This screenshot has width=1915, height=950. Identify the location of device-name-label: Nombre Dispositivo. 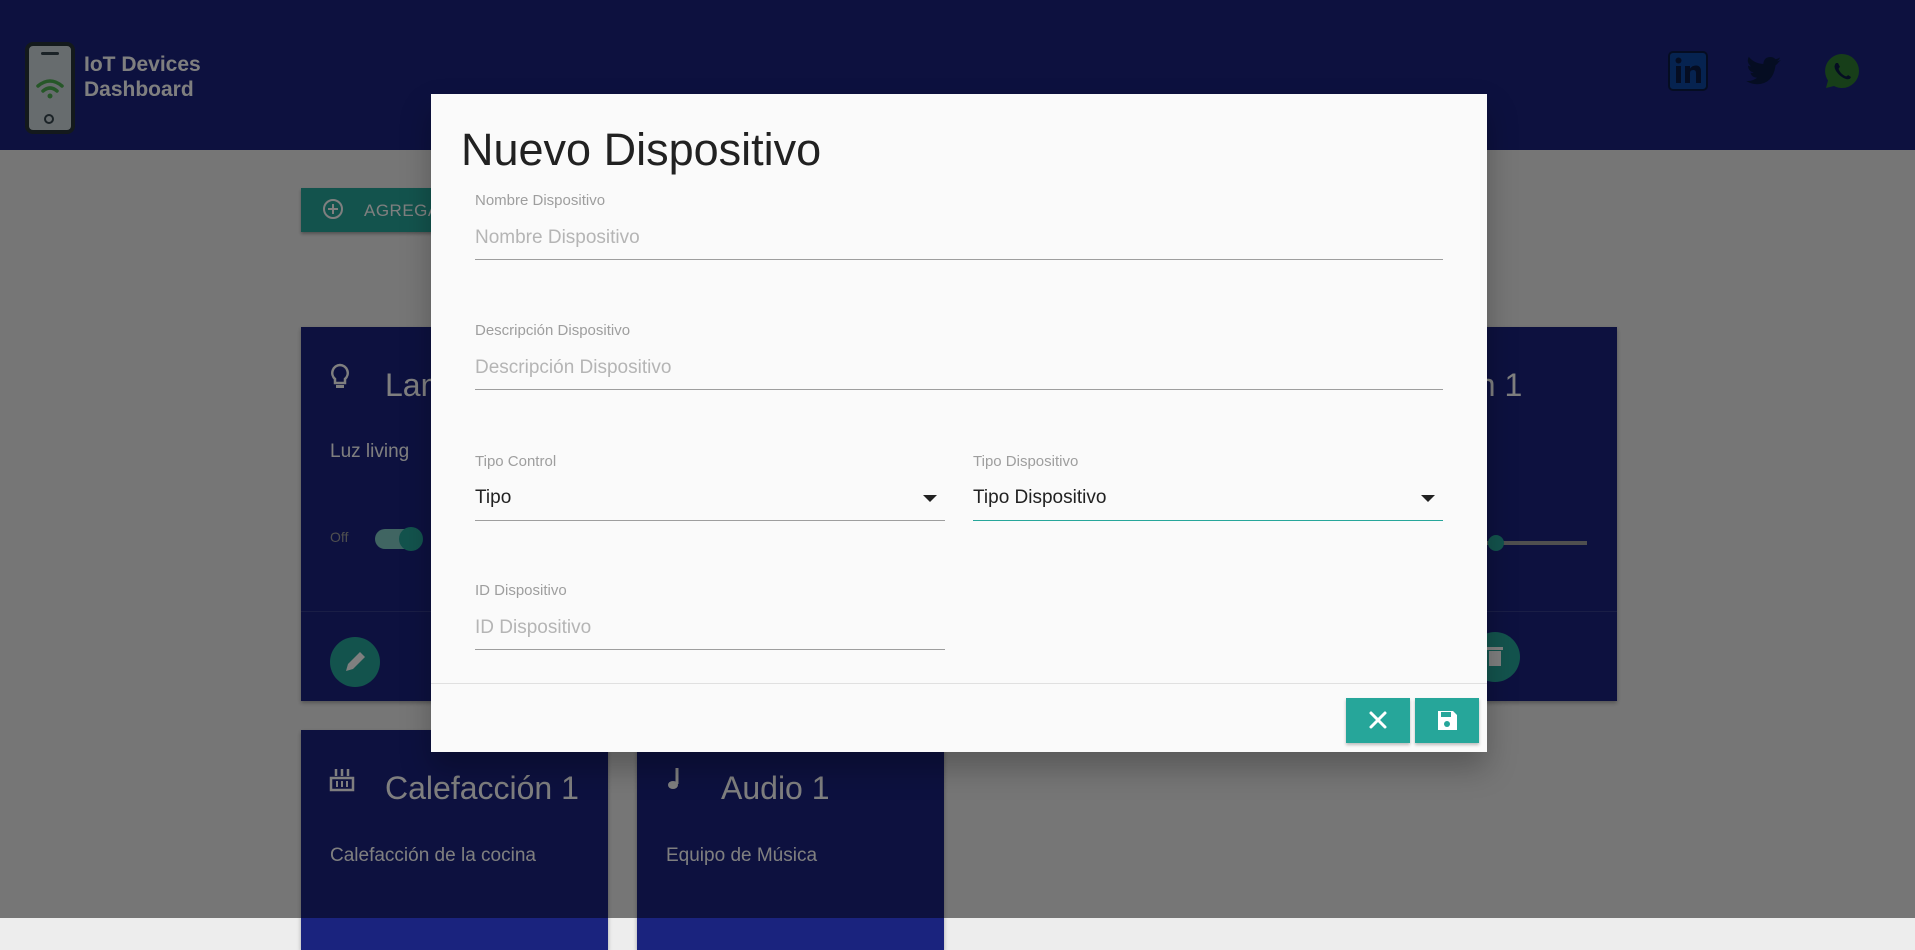
(540, 200).